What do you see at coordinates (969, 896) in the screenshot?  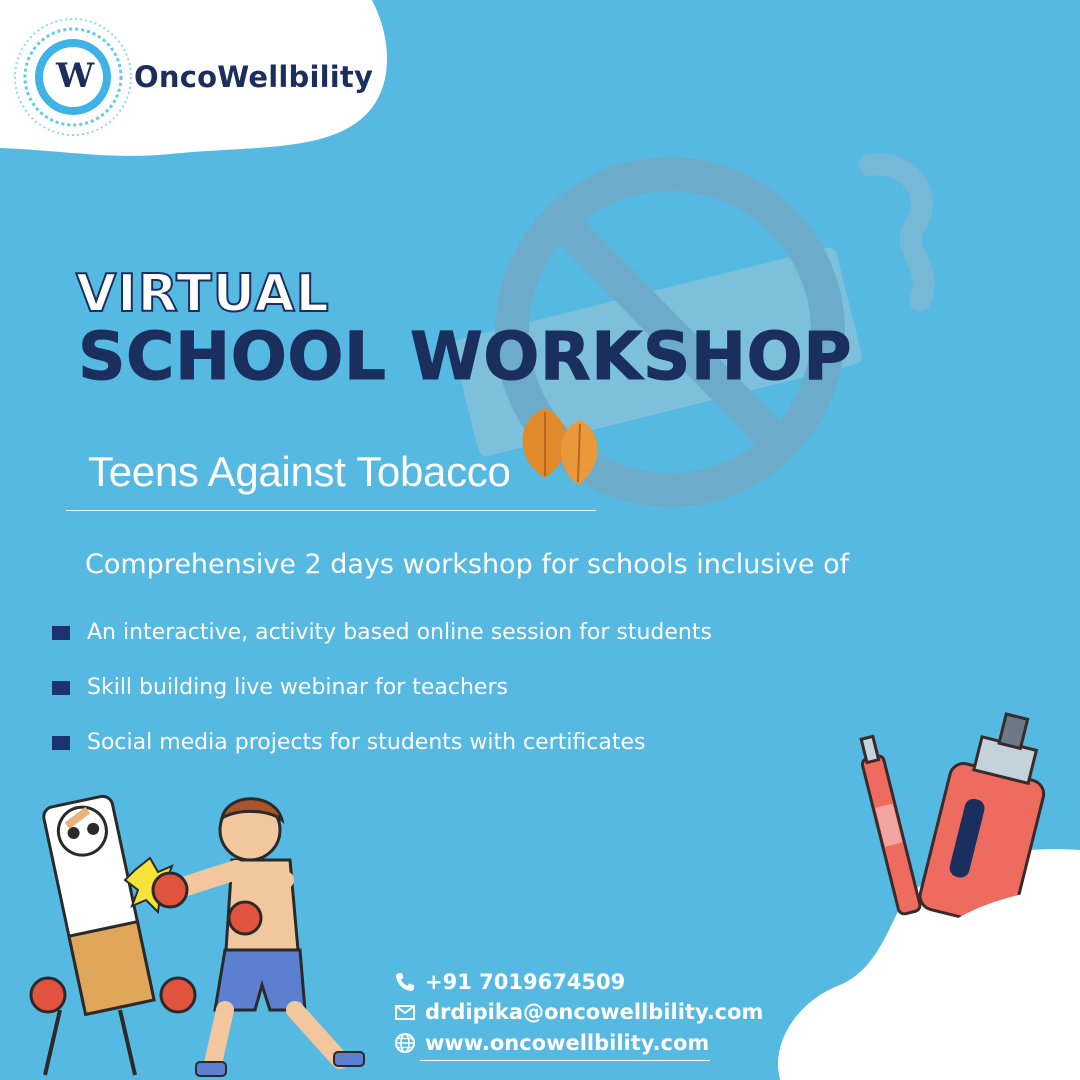 I see `vape-illustration` at bounding box center [969, 896].